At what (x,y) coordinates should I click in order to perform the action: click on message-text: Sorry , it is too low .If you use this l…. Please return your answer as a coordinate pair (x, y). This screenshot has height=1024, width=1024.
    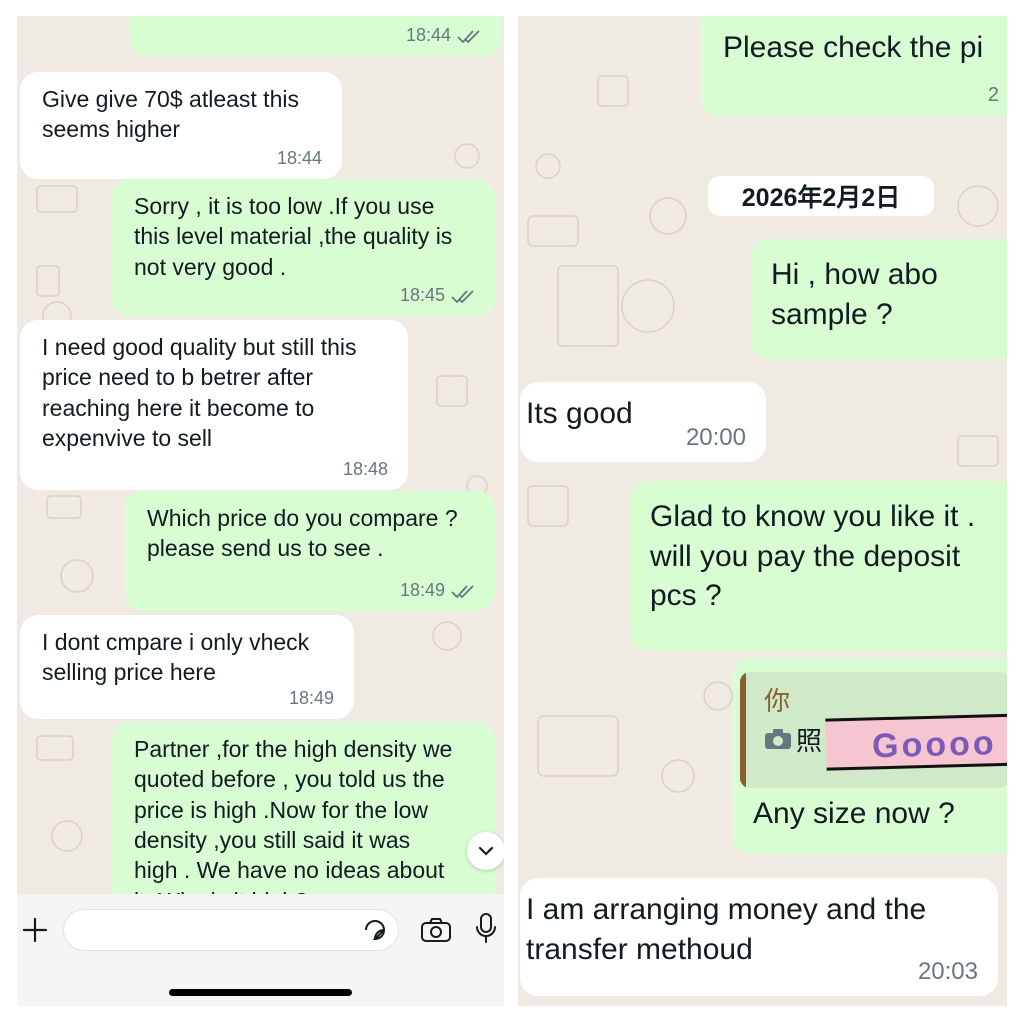
    Looking at the image, I should click on (293, 236).